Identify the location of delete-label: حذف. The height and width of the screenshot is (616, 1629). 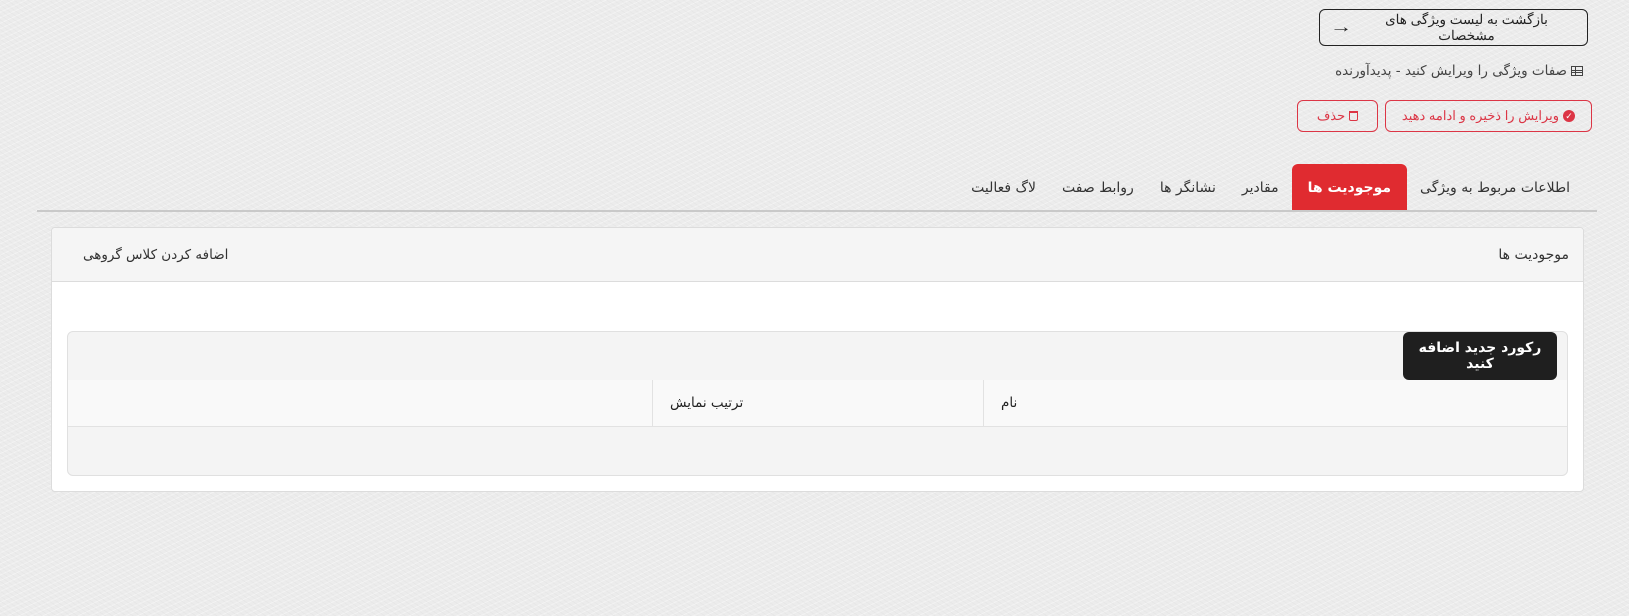
(1331, 115).